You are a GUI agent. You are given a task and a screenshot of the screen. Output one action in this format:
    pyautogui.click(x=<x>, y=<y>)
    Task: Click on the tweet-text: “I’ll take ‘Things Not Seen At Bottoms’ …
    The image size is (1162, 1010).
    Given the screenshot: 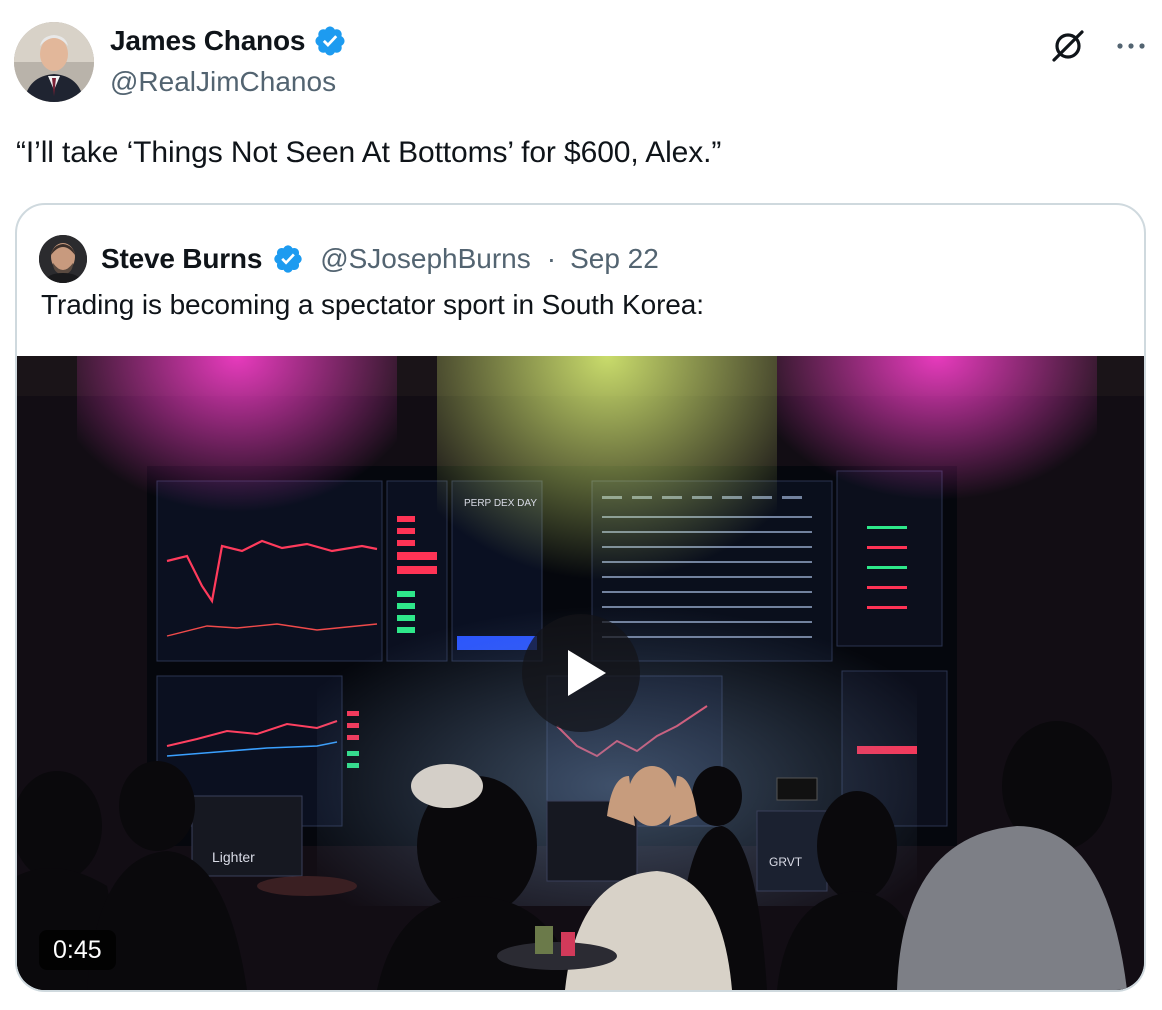 What is the action you would take?
    pyautogui.click(x=369, y=152)
    